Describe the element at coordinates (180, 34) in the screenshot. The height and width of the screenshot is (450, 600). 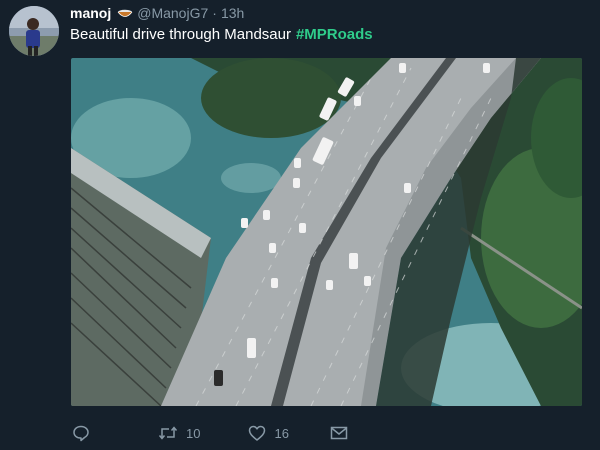
I see `tweet-body: Beautiful drive through Mandsaur` at that location.